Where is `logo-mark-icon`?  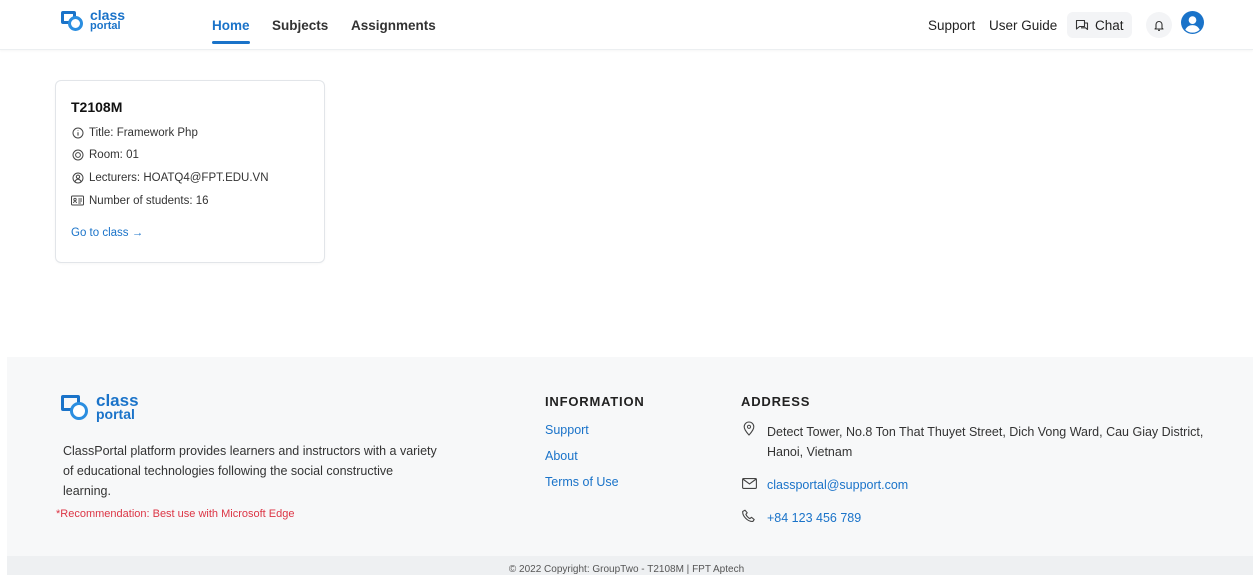 logo-mark-icon is located at coordinates (73, 21).